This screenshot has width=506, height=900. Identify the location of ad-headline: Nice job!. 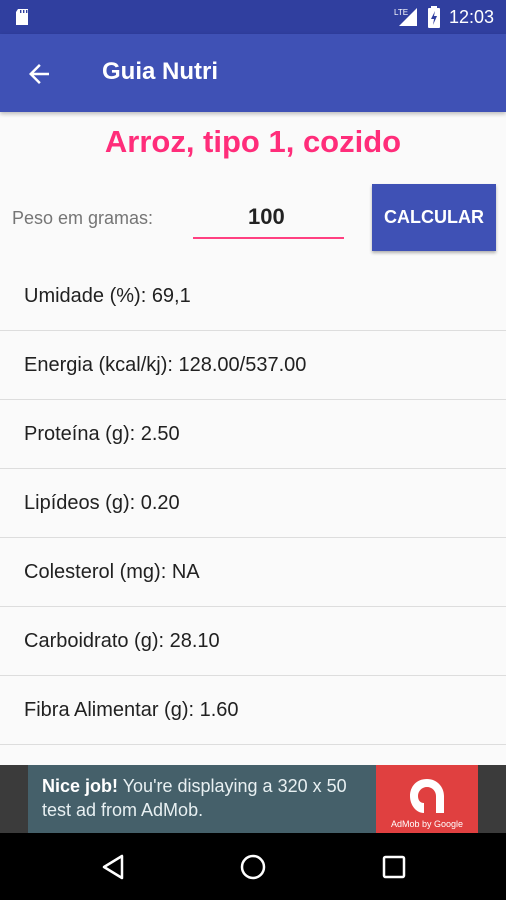
(80, 786).